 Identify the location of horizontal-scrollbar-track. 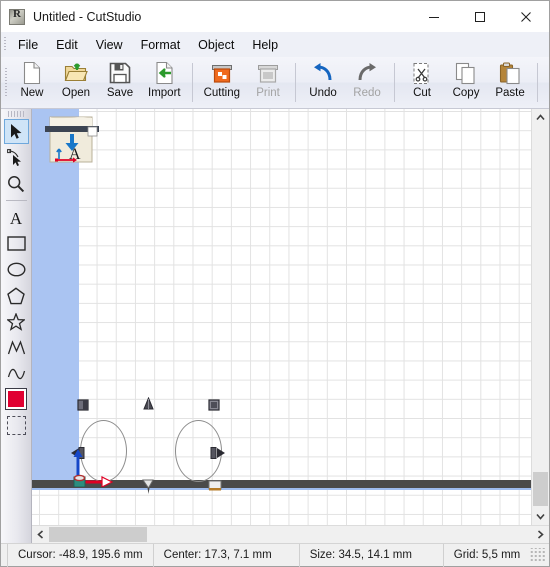
(290, 534).